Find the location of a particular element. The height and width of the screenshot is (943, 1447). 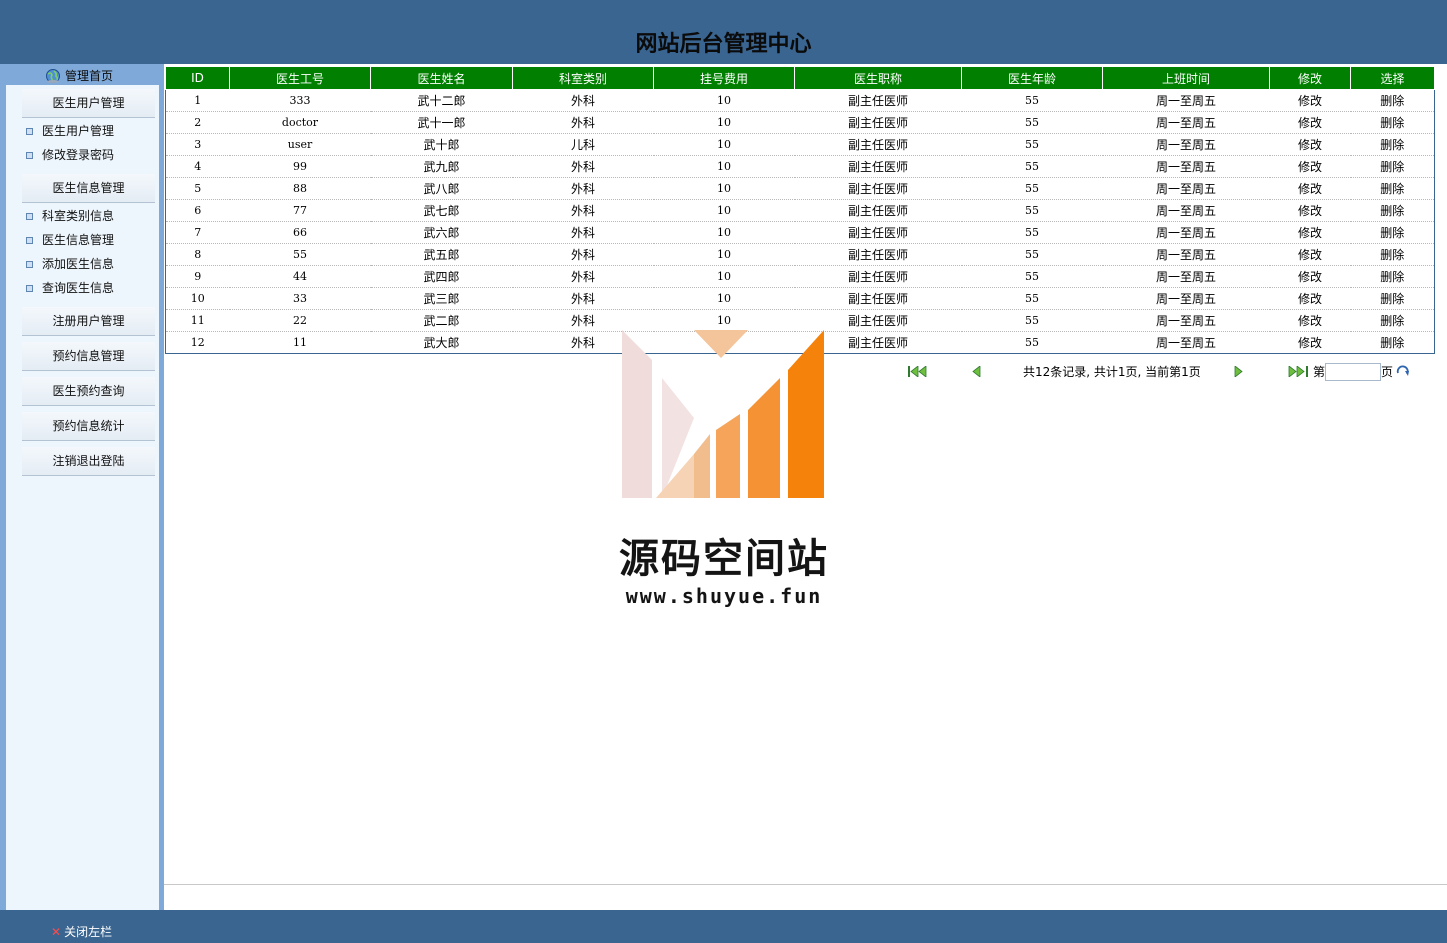

sidebar-item-department-info: 科室类别信息 is located at coordinates (70, 216).